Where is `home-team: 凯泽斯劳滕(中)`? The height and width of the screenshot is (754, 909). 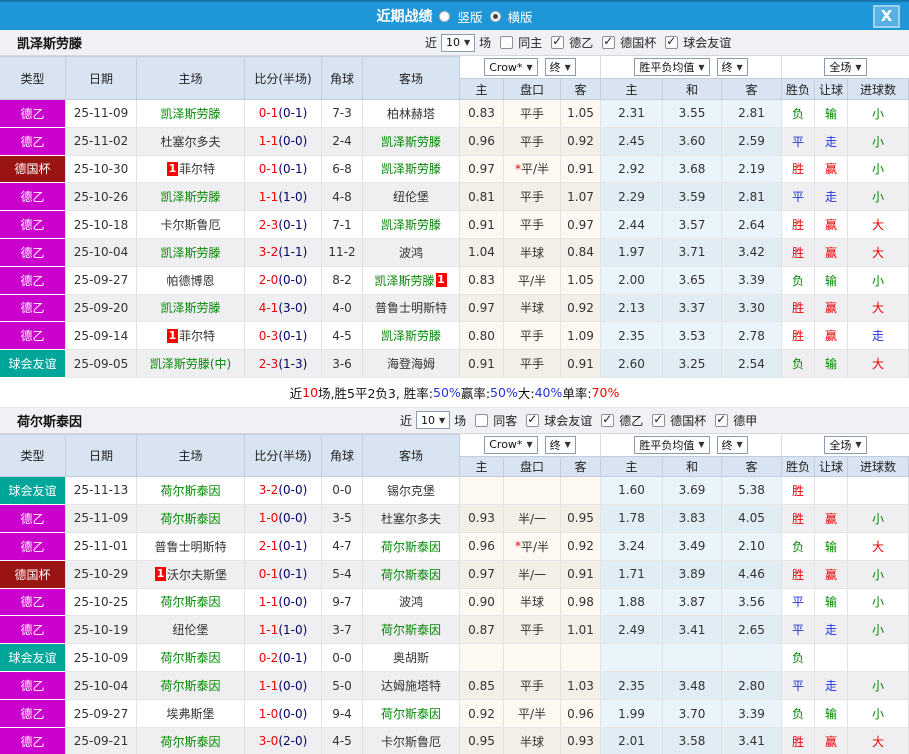 home-team: 凯泽斯劳滕(中) is located at coordinates (191, 364).